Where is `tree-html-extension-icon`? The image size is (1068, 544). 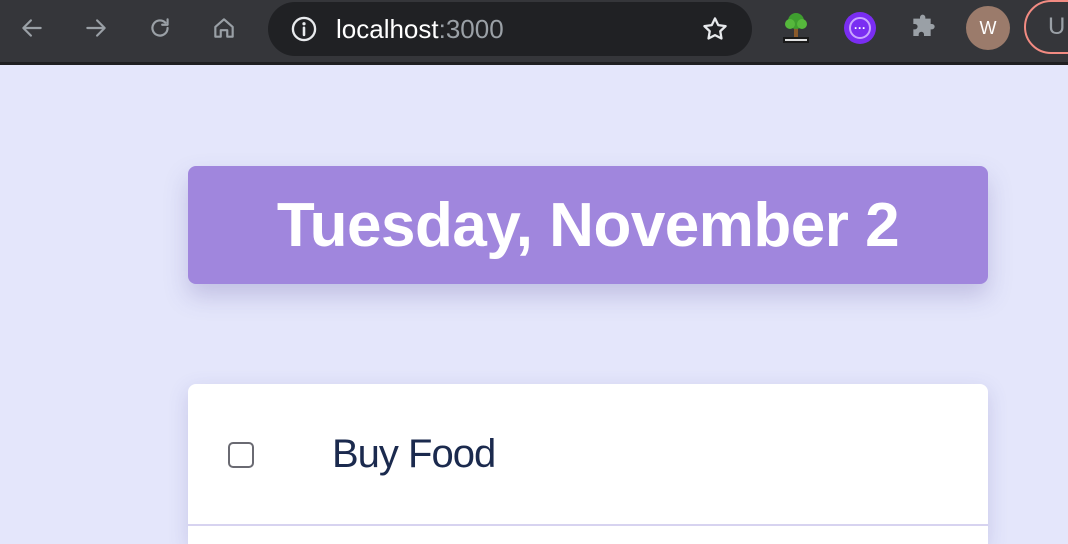
tree-html-extension-icon is located at coordinates (796, 28).